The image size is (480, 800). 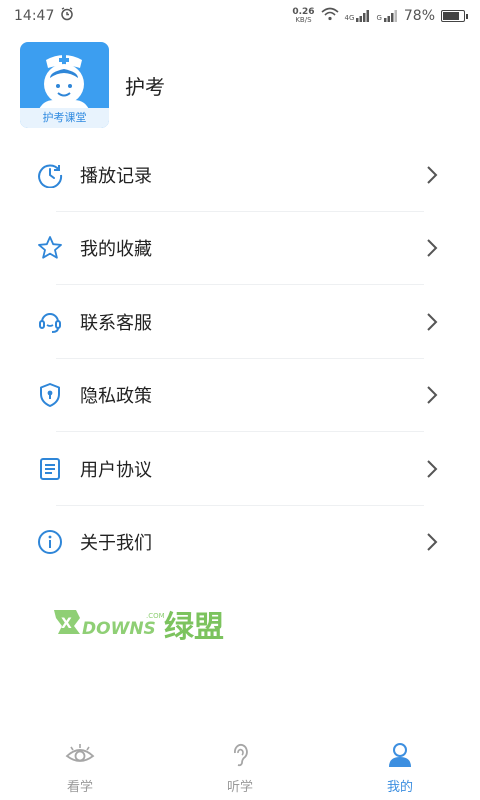 I want to click on signal-icon-2: G, so click(x=386, y=16).